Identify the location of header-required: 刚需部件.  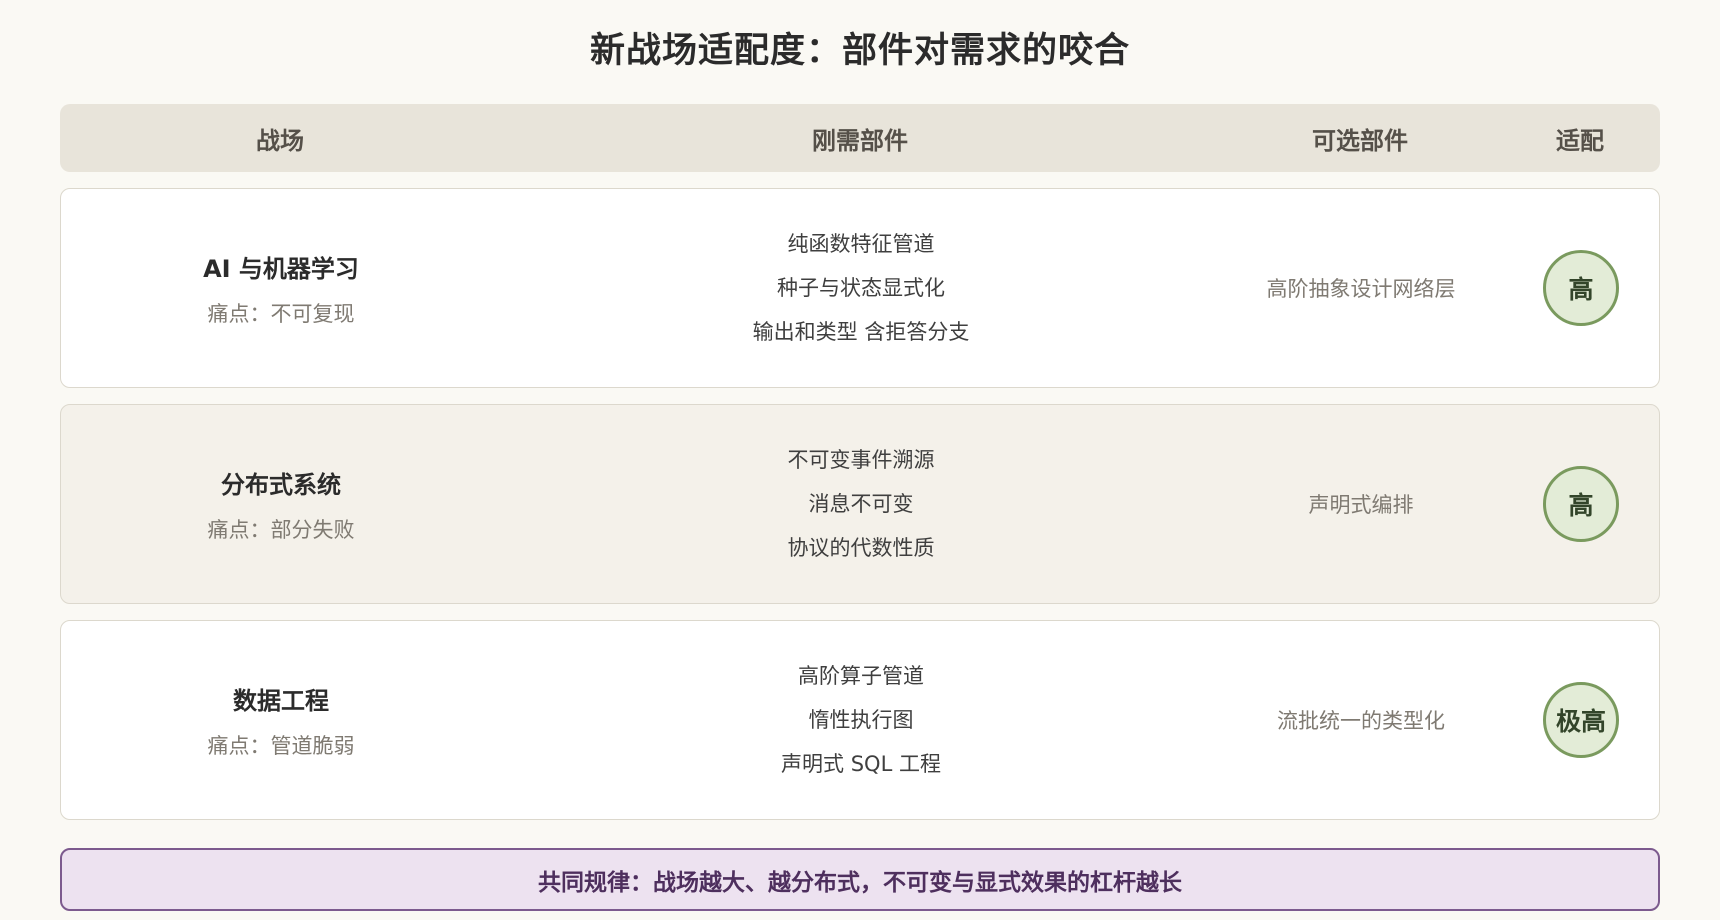
(860, 140).